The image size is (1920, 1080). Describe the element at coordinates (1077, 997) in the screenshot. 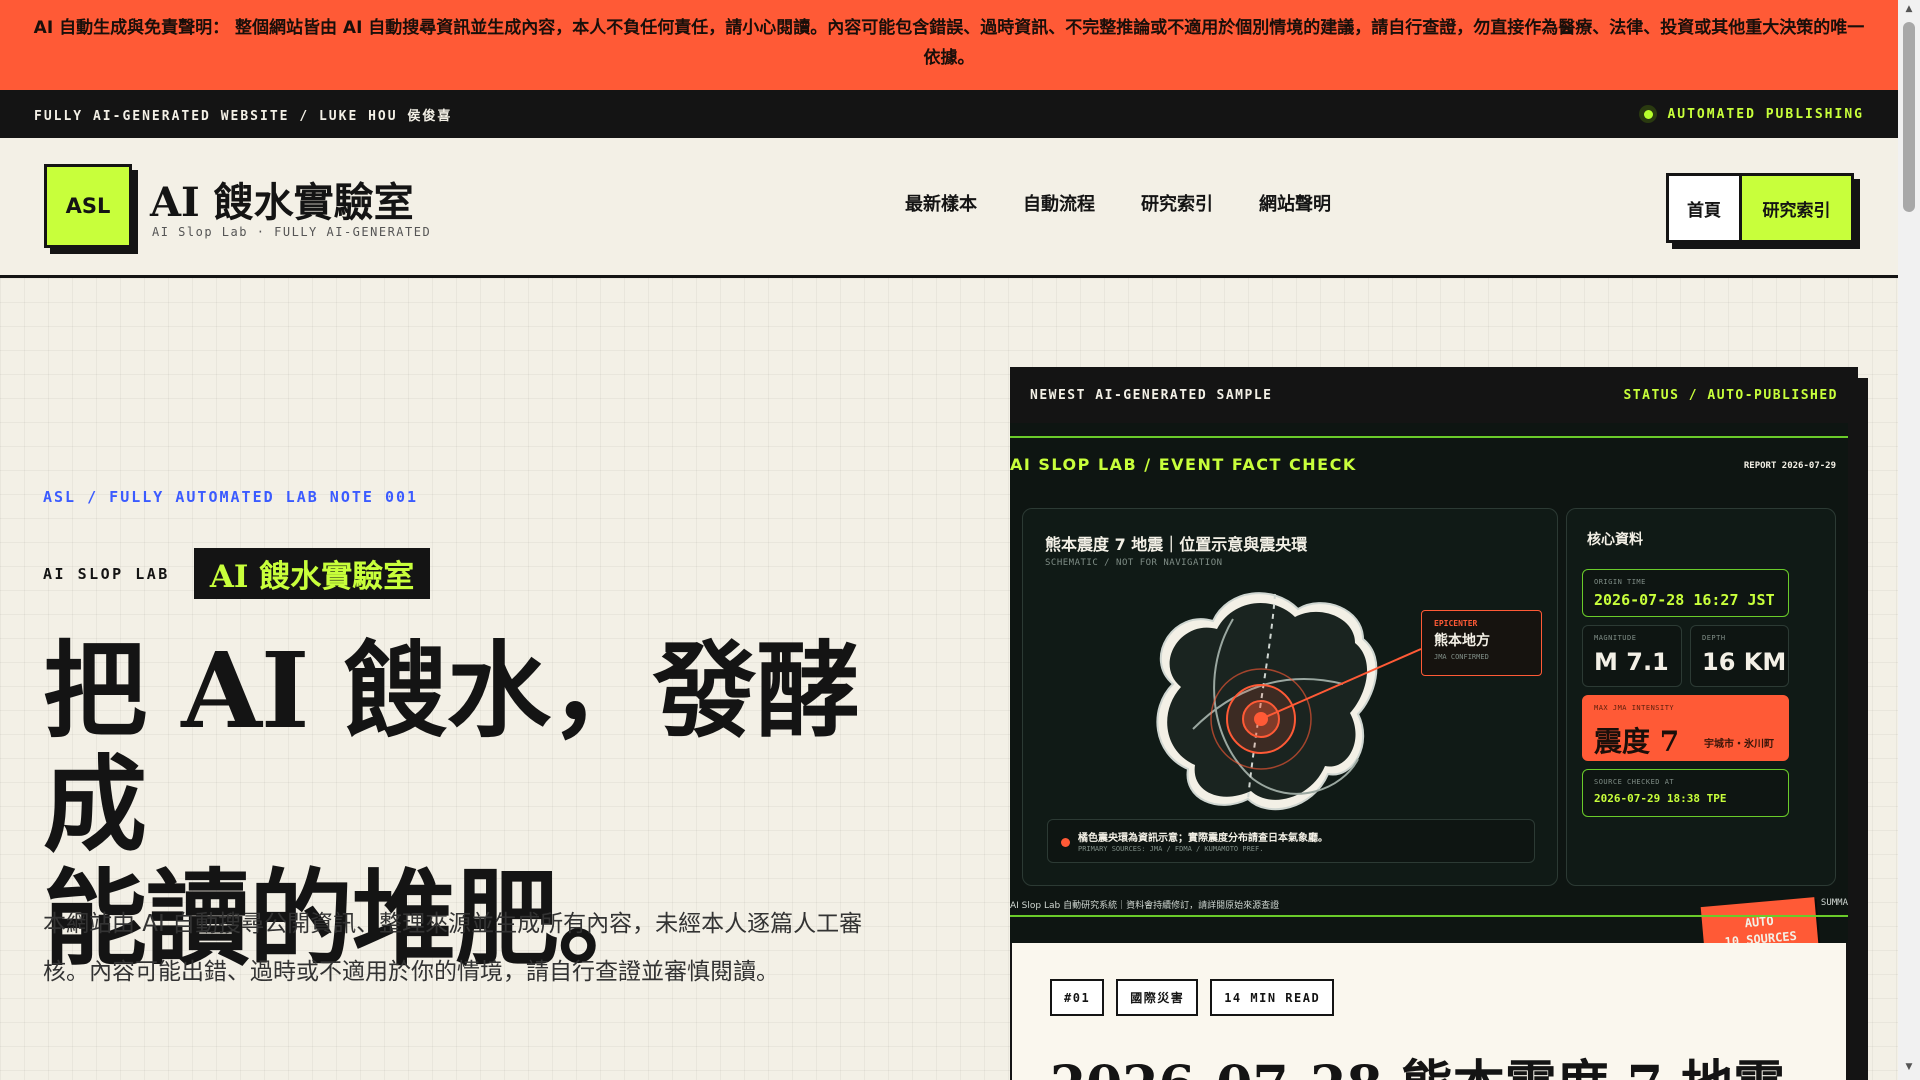

I see `tag-number: #01` at that location.